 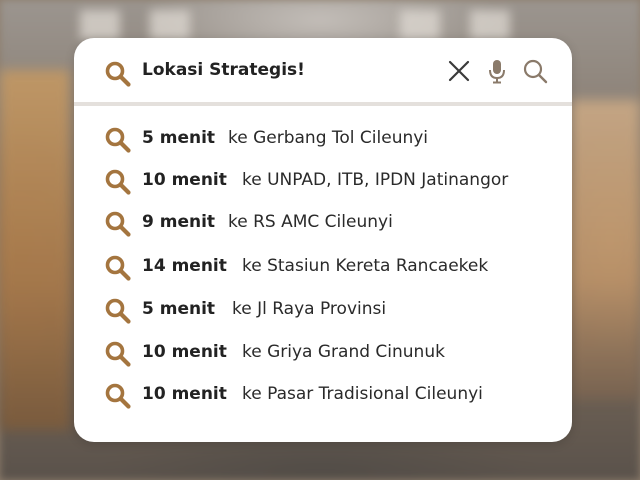 I want to click on microphone-icon, so click(x=497, y=71).